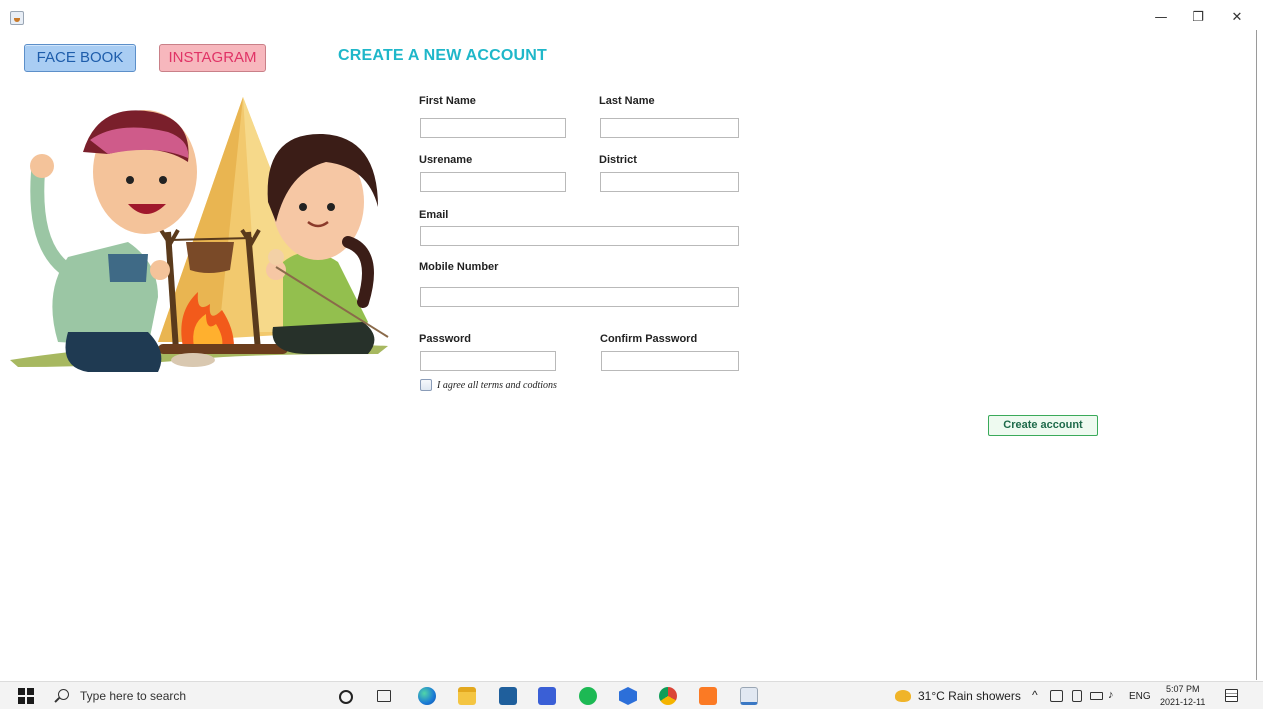  I want to click on language-indicator: ENG, so click(1140, 696).